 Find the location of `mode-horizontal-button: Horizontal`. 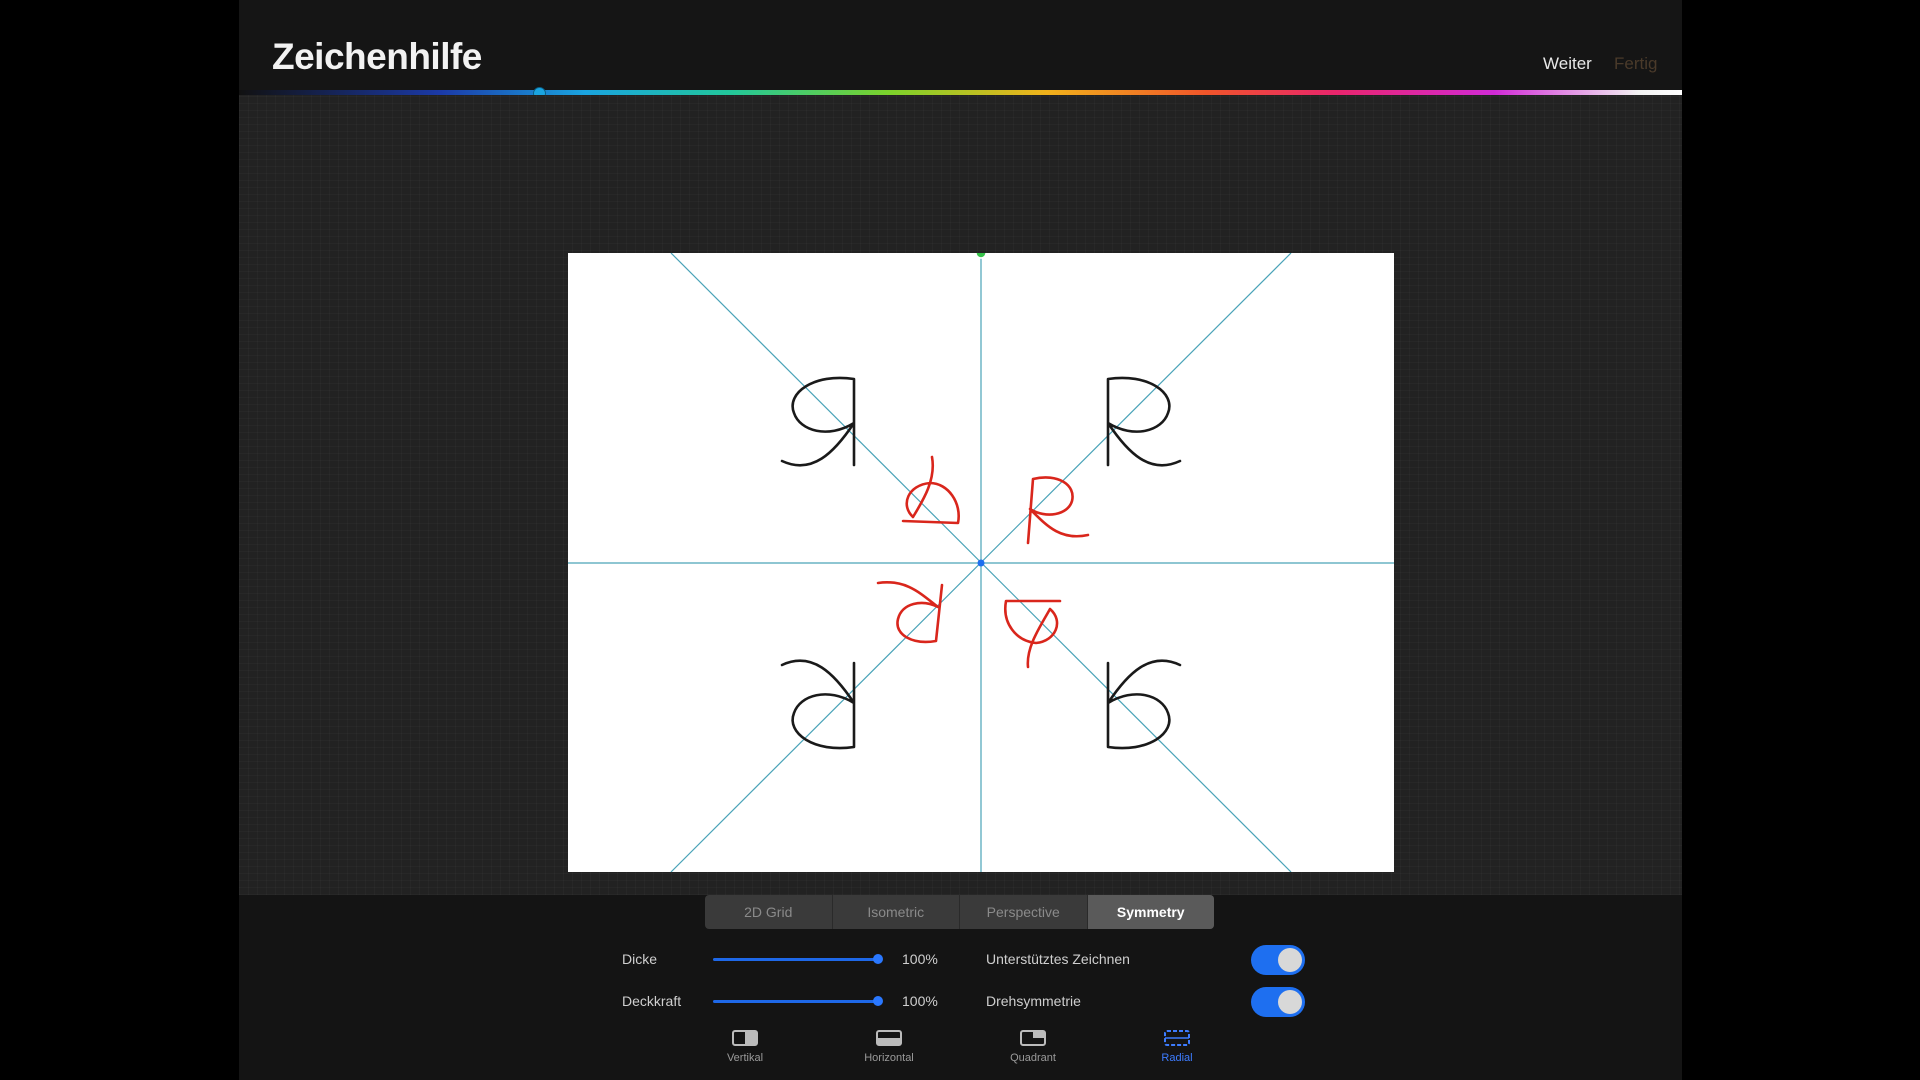

mode-horizontal-button: Horizontal is located at coordinates (889, 1042).